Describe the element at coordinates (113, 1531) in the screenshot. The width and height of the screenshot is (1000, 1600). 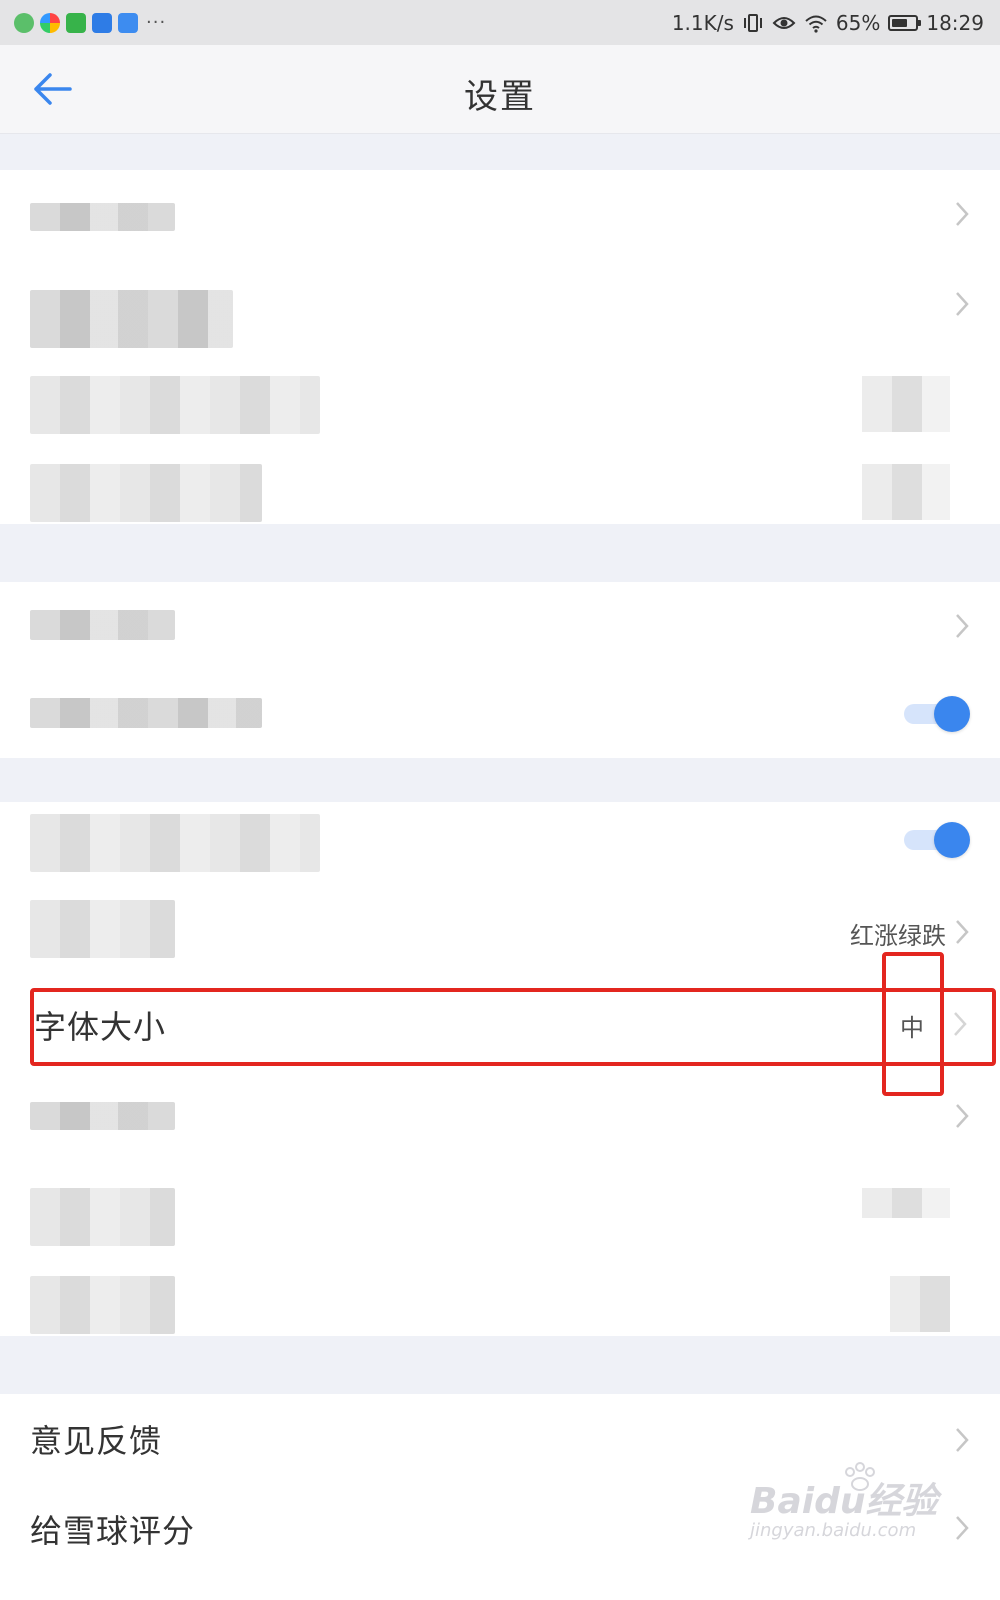
I see `rate-label: 给雪球评分` at that location.